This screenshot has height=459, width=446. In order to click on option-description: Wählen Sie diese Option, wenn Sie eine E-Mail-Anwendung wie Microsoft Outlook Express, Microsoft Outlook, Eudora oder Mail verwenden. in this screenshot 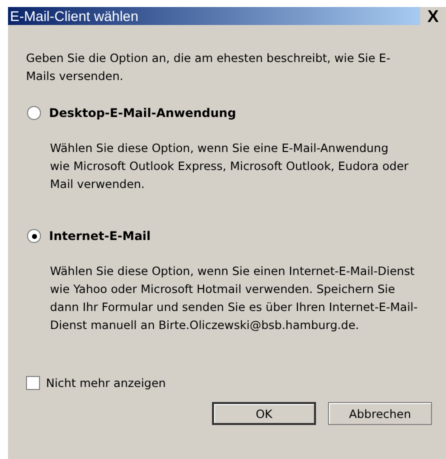, I will do `click(230, 166)`.